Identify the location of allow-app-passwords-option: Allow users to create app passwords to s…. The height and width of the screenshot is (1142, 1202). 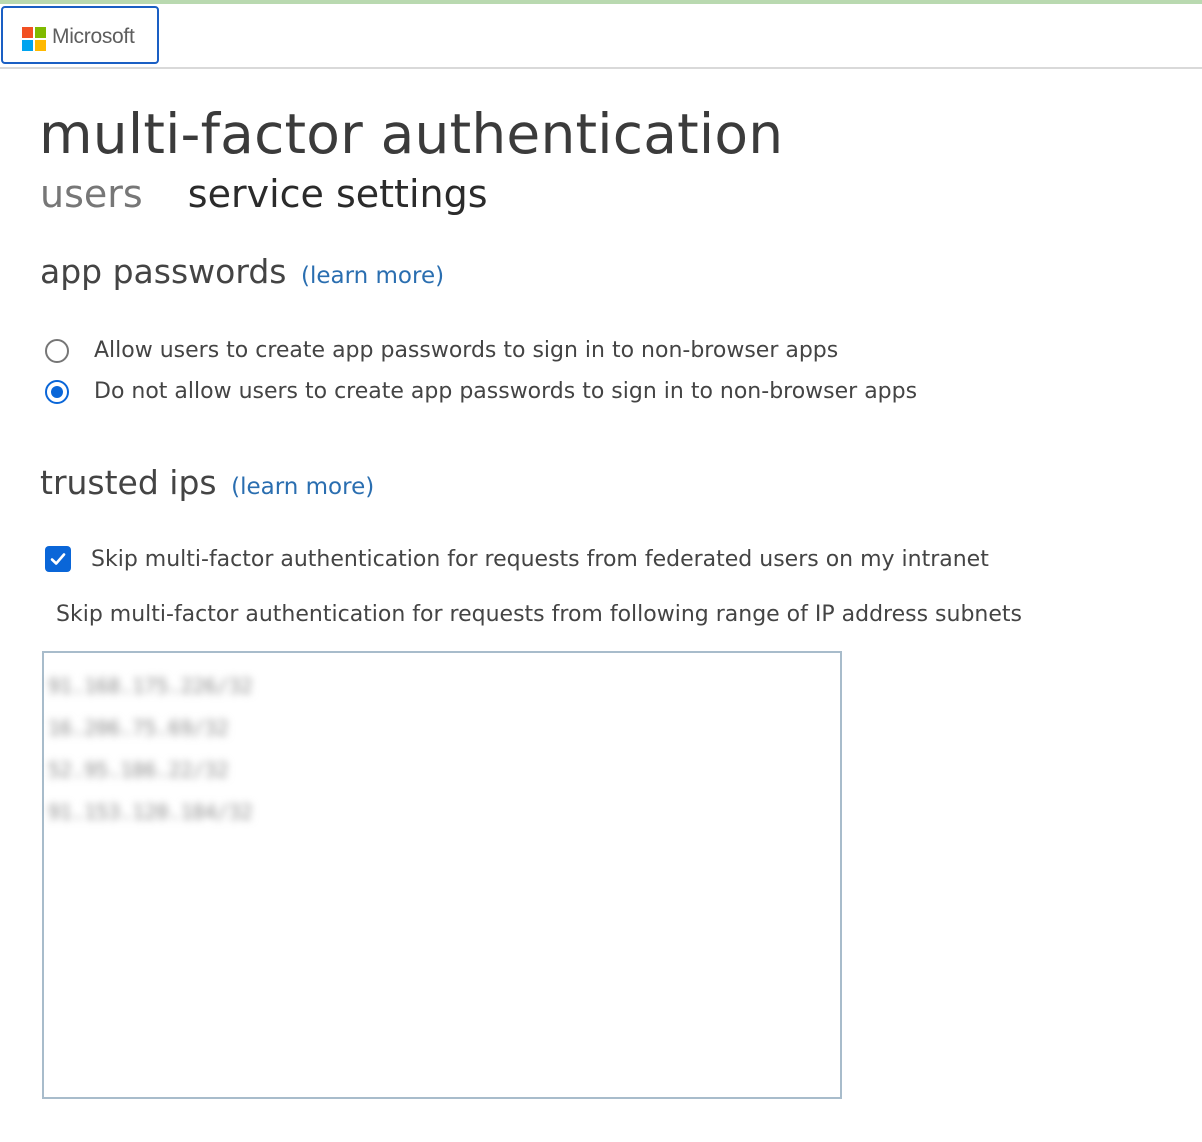
(441, 350).